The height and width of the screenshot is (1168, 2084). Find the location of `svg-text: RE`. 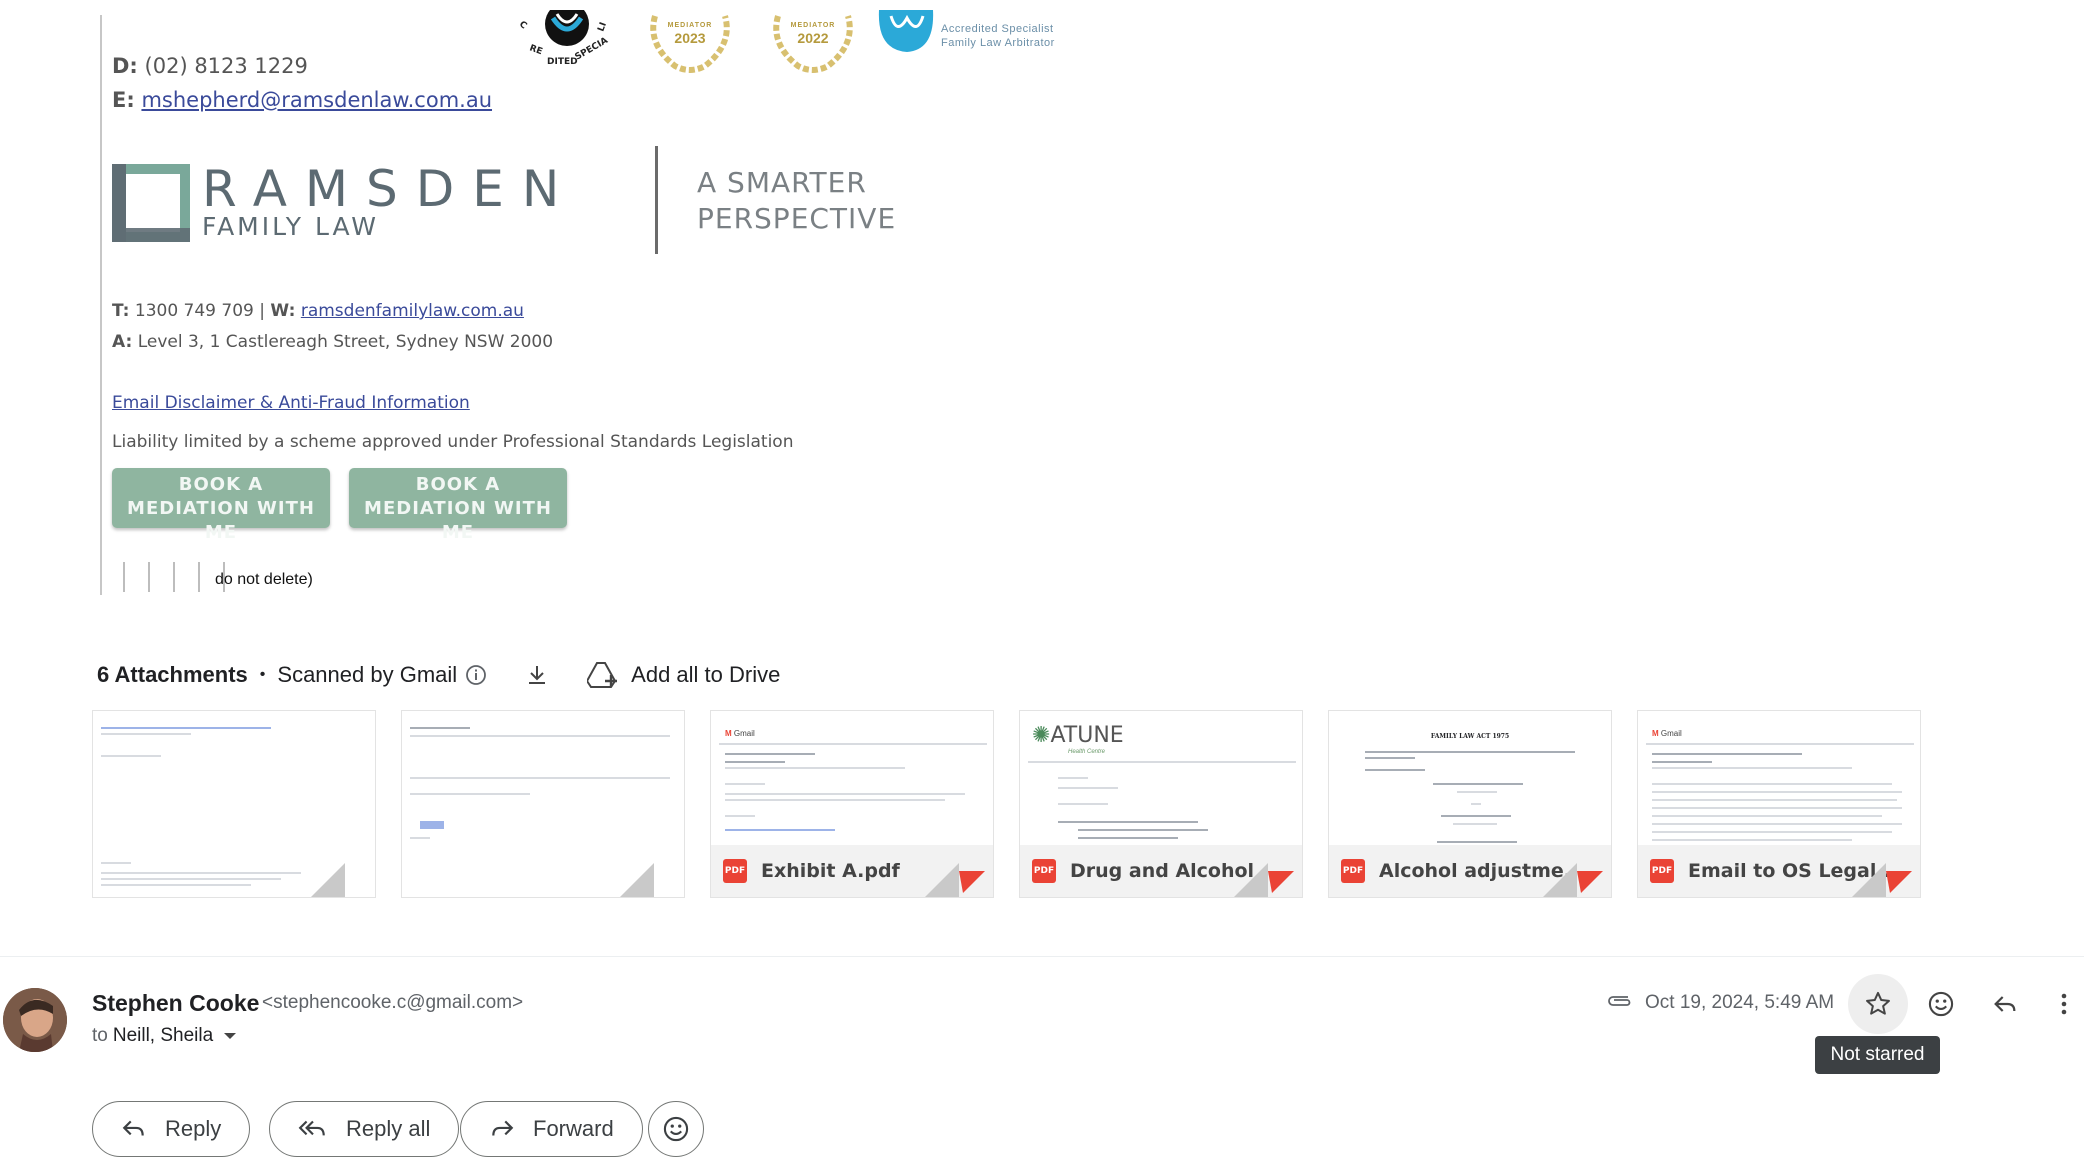

svg-text: RE is located at coordinates (536, 50).